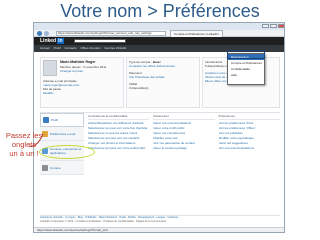 The height and width of the screenshot is (240, 320). I want to click on linkedin-logo: Linked in, so click(52, 41).